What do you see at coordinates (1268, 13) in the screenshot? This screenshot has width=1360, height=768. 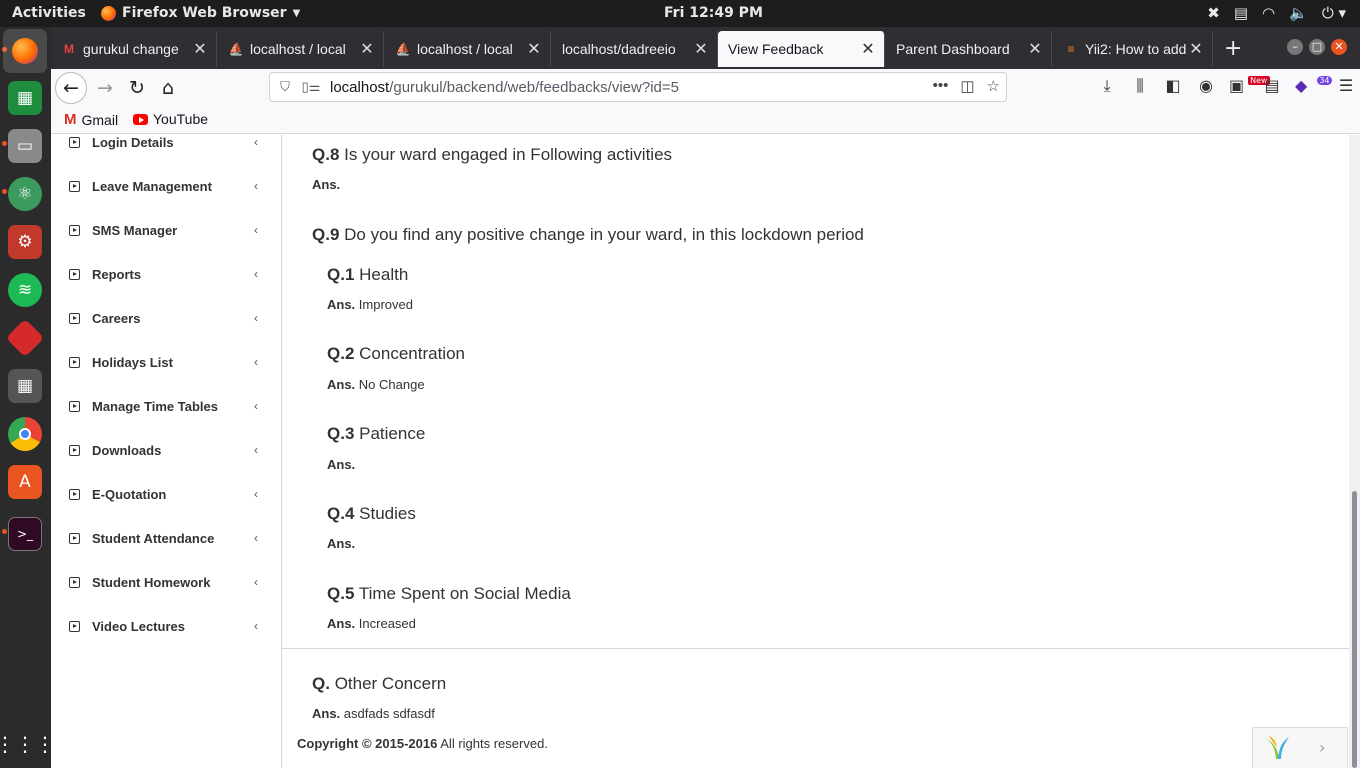 I see `wifi-icon: ◠` at bounding box center [1268, 13].